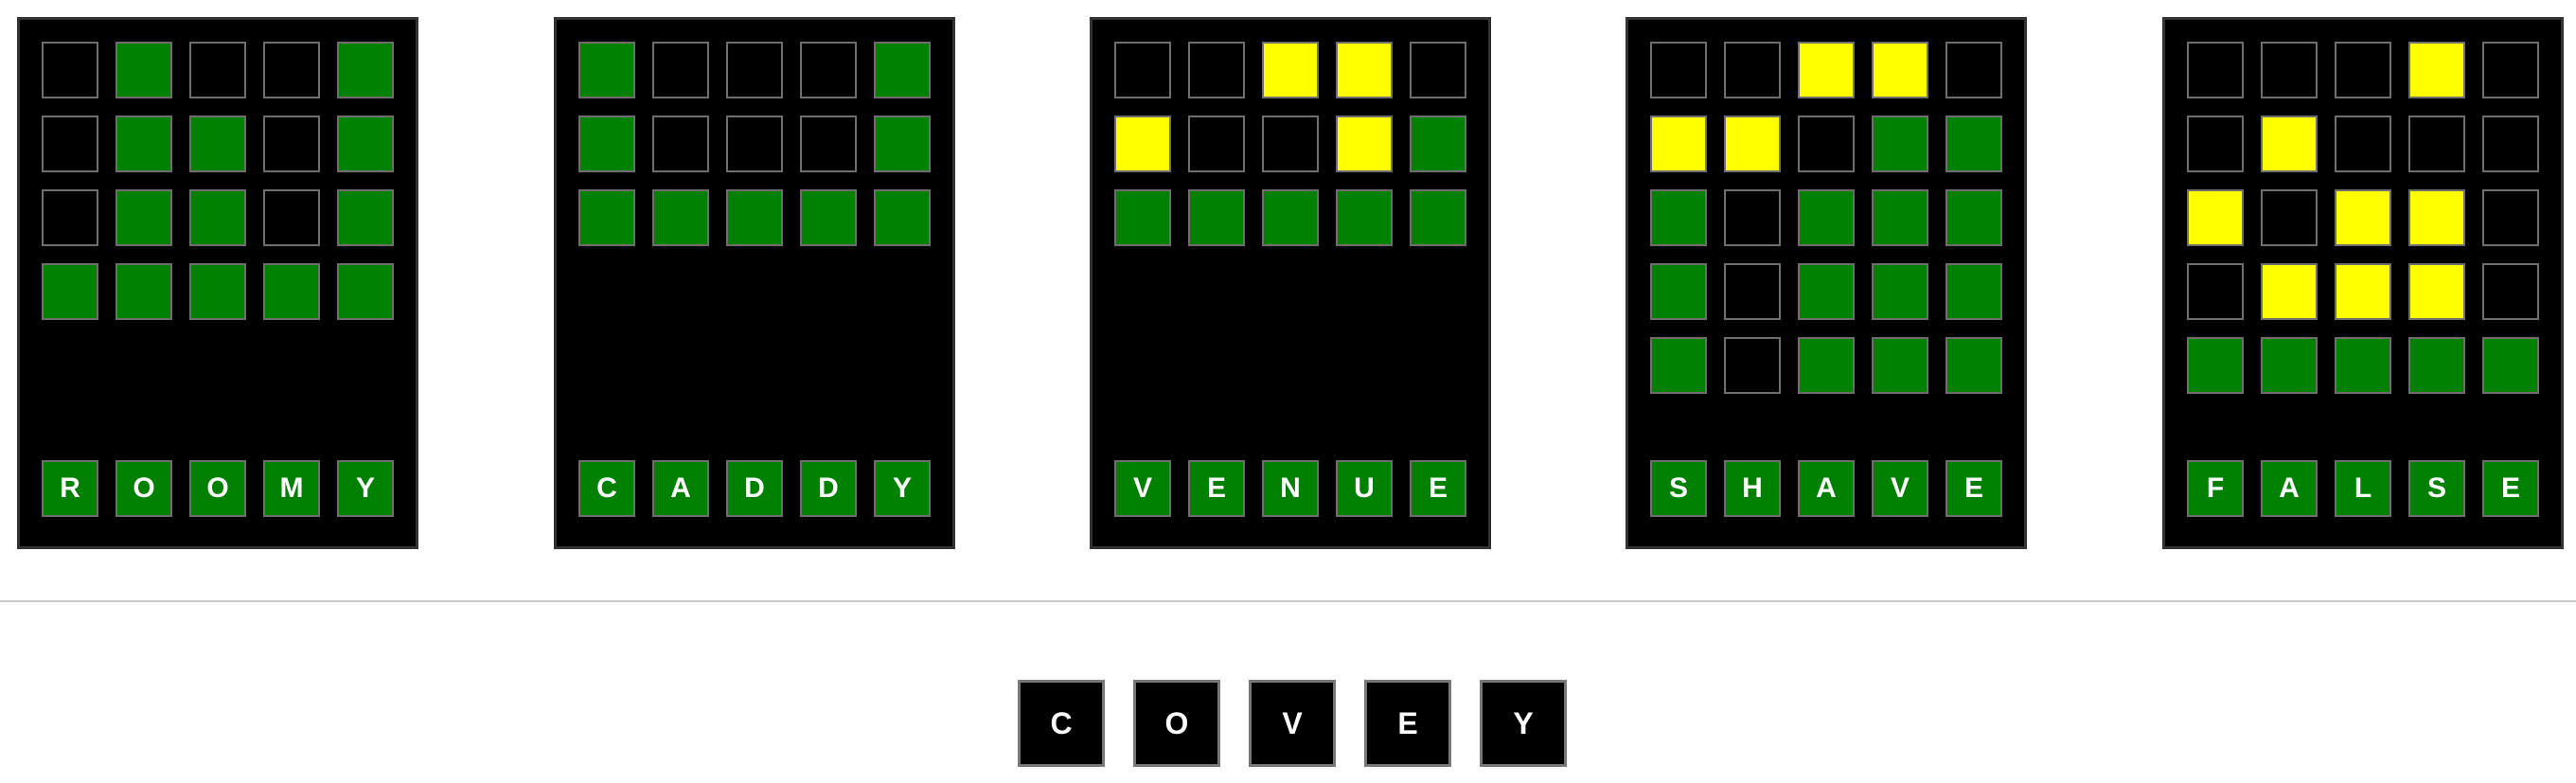  Describe the element at coordinates (1900, 488) in the screenshot. I see `answer-letter: V` at that location.